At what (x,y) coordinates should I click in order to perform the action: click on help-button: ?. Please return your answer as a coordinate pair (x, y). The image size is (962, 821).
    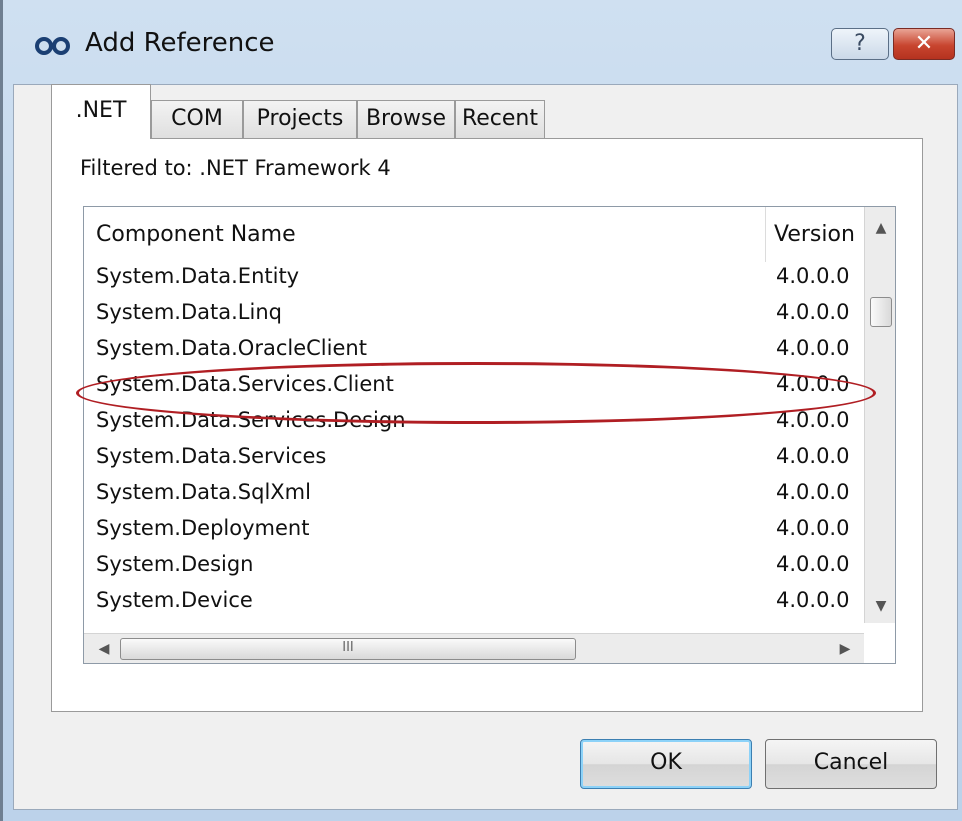
    Looking at the image, I should click on (860, 44).